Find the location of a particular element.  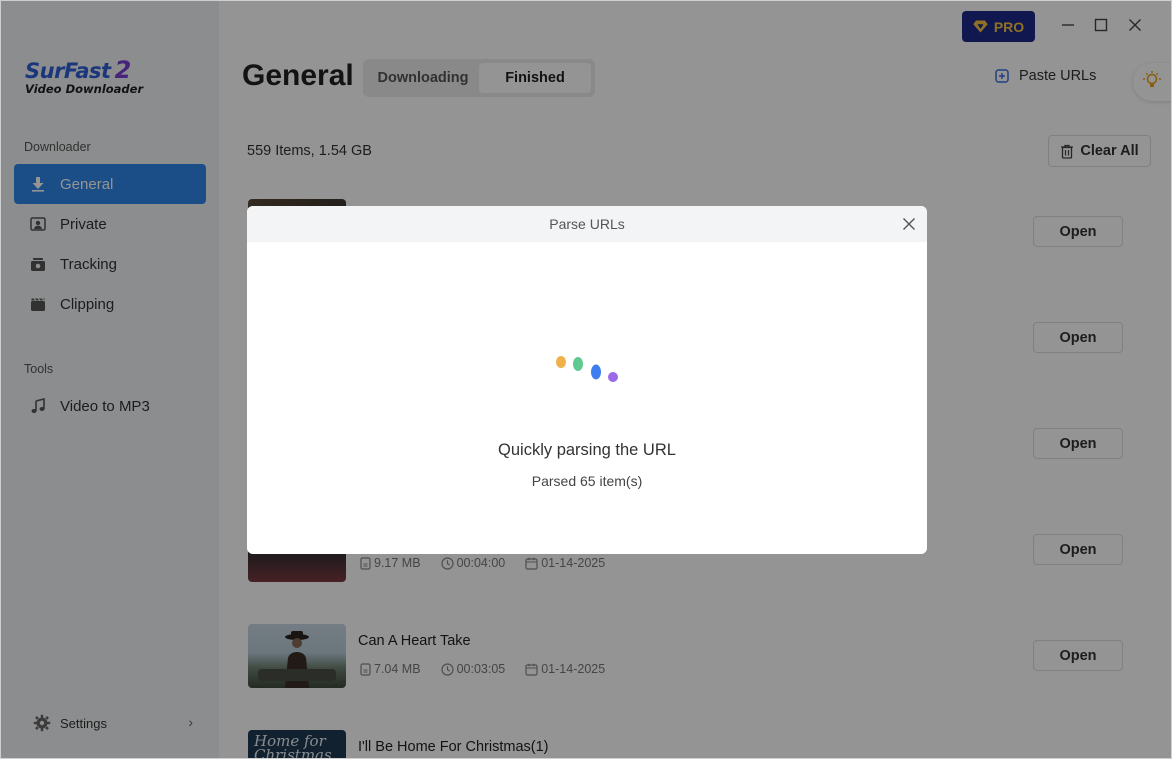

close-icon is located at coordinates (909, 224).